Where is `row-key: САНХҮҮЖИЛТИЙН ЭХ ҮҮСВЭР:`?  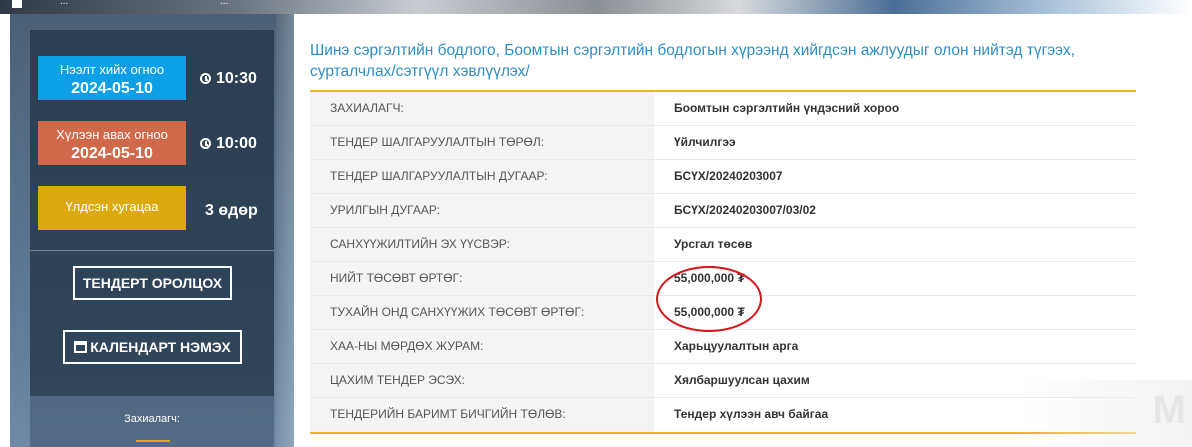 row-key: САНХҮҮЖИЛТИЙН ЭХ ҮҮСВЭР: is located at coordinates (482, 244).